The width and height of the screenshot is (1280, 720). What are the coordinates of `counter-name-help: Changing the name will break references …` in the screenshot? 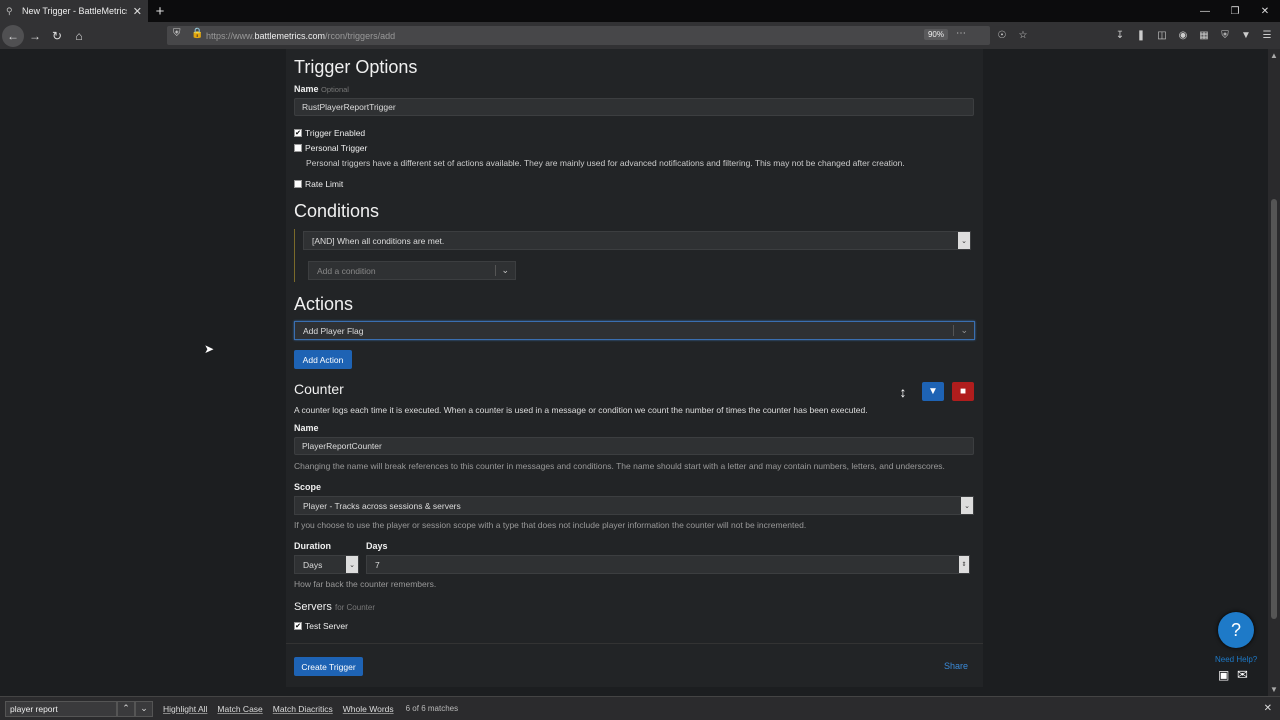 It's located at (619, 466).